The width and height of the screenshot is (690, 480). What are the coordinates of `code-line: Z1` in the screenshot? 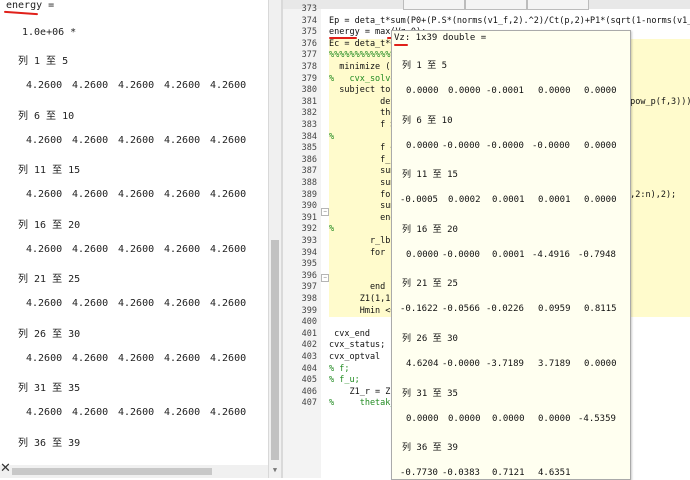 It's located at (364, 264).